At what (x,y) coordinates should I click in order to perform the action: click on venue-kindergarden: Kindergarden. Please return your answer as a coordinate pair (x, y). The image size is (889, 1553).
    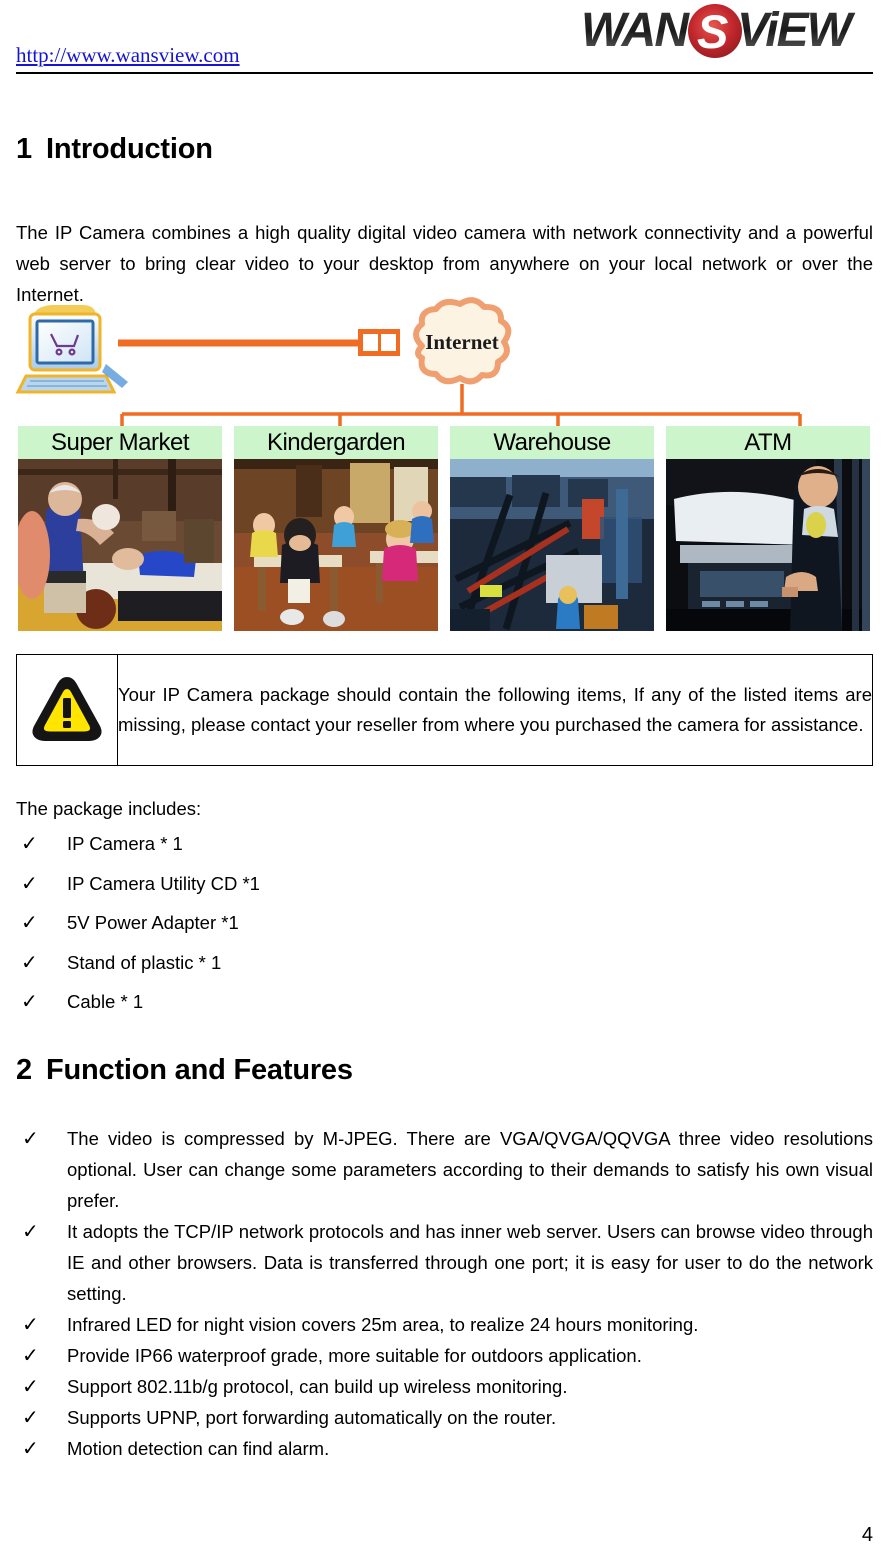
    Looking at the image, I should click on (336, 528).